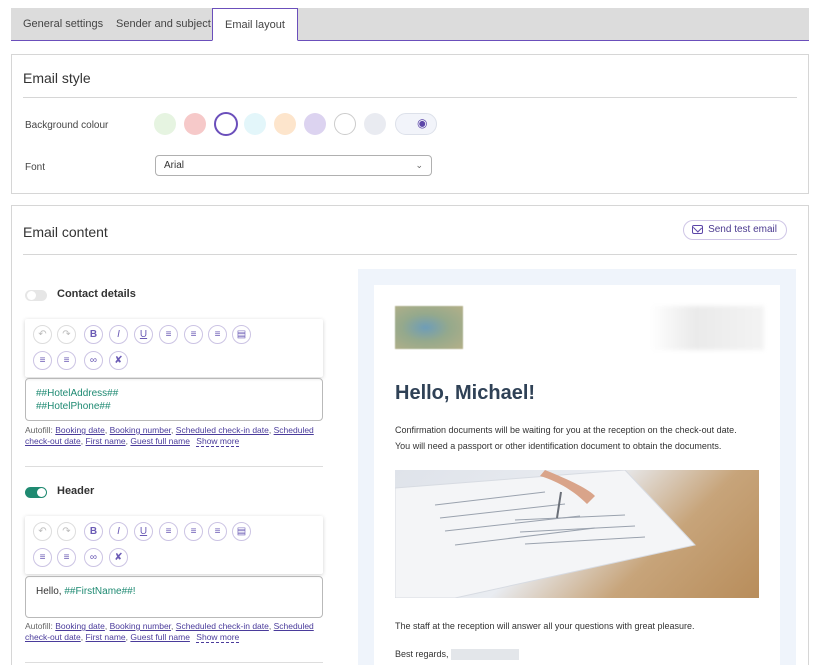  I want to click on swatch-pink, so click(195, 124).